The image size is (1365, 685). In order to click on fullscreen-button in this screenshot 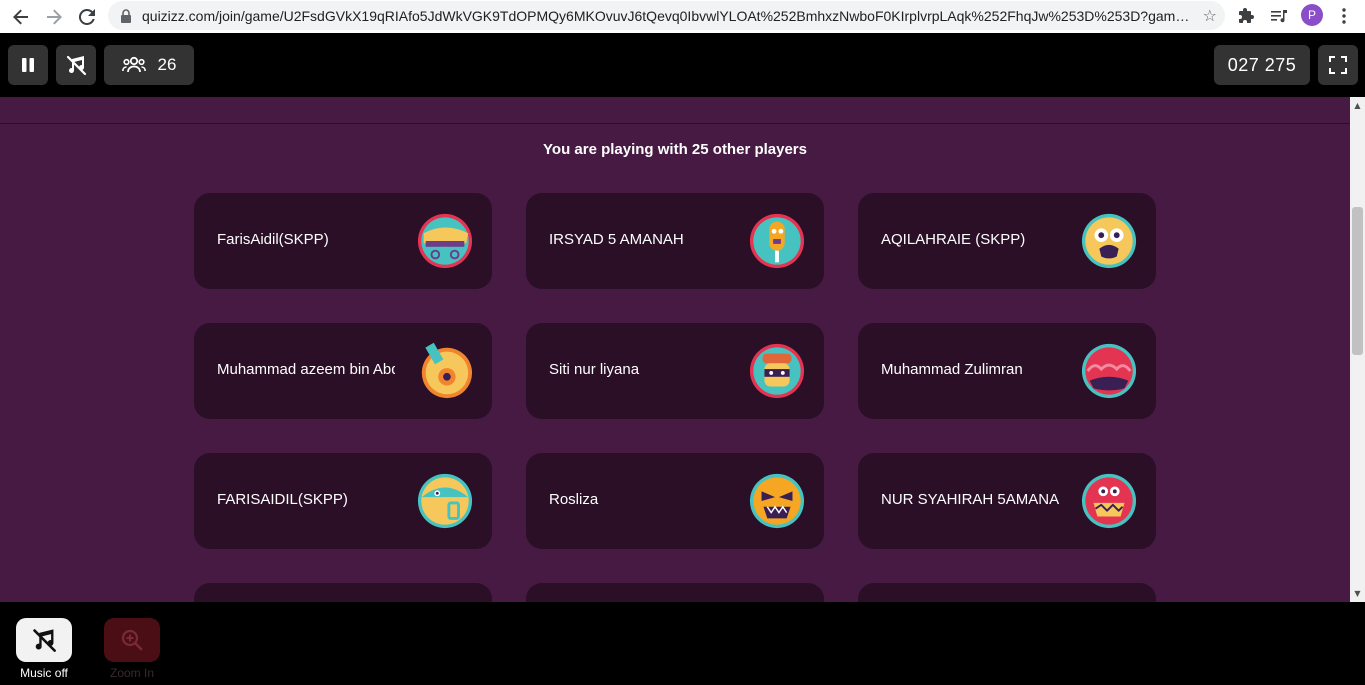, I will do `click(1338, 65)`.